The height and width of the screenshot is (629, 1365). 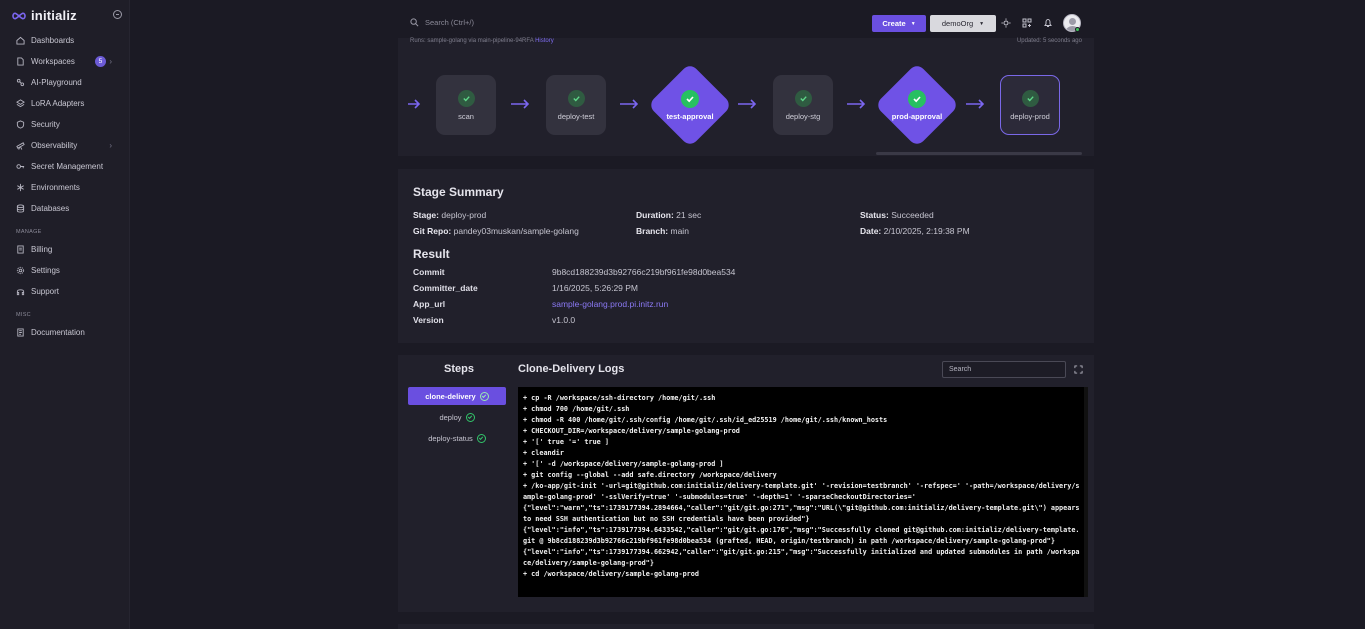 I want to click on theme-sun-icon, so click(x=1006, y=23).